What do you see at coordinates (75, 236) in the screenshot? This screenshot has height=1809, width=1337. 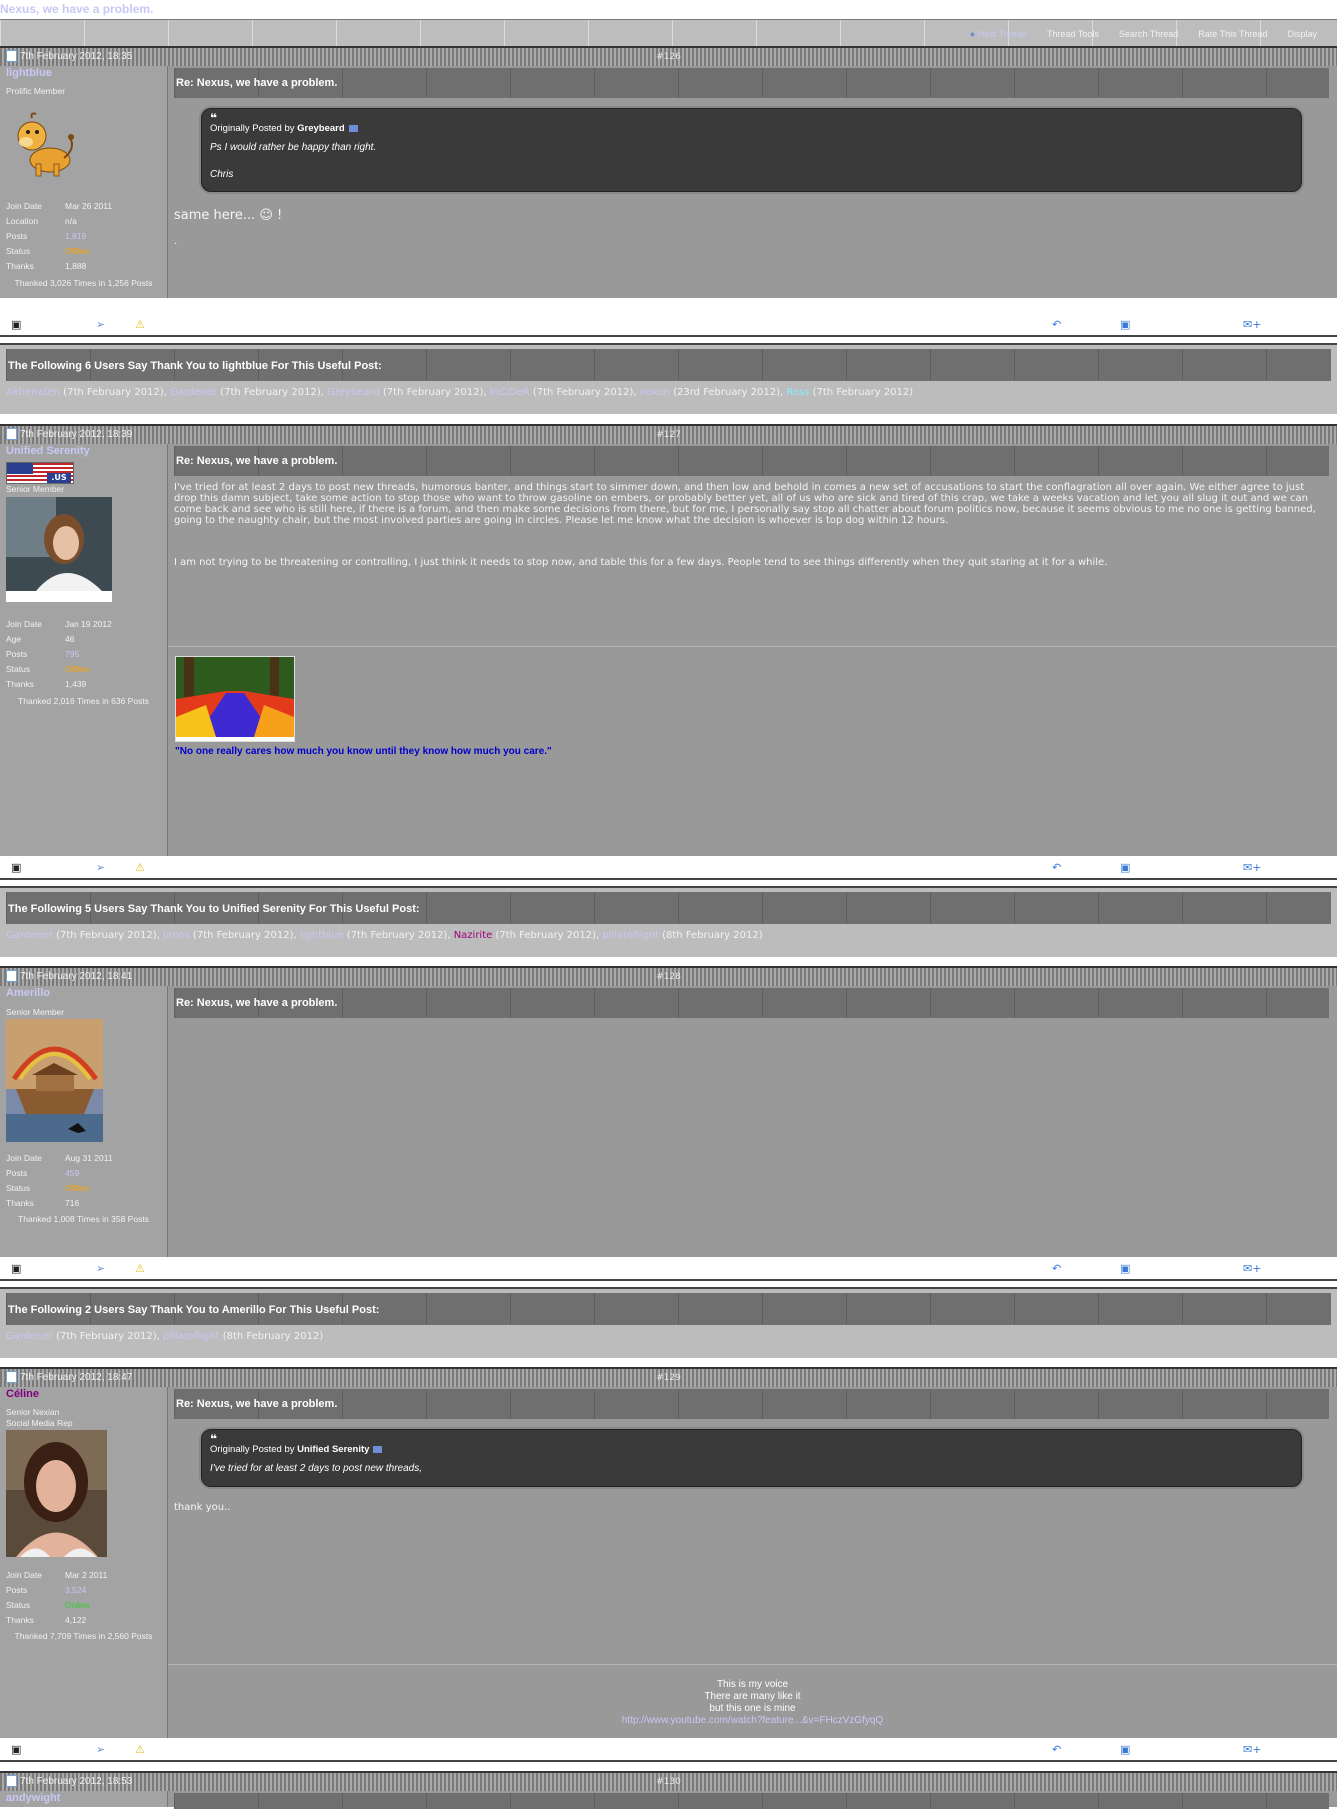 I see `post-count-link: 1,819` at bounding box center [75, 236].